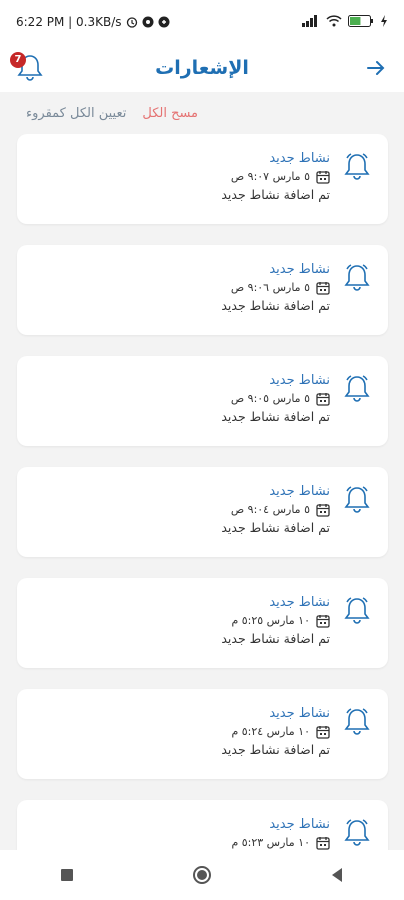  What do you see at coordinates (202, 22) in the screenshot?
I see `status-bar: 6:22 PM | 0.3KB/s` at bounding box center [202, 22].